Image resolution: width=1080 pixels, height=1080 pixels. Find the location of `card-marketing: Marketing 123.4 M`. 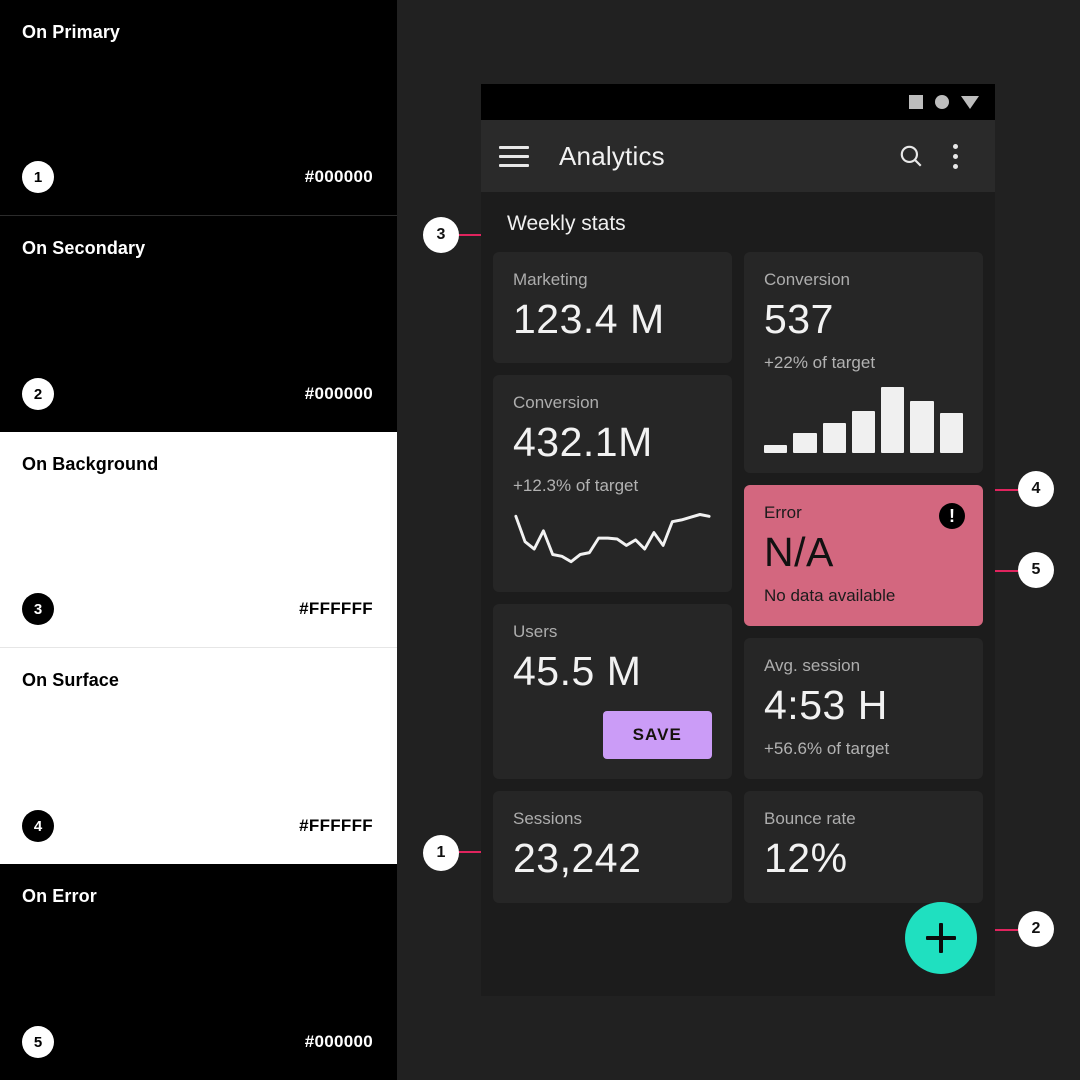

card-marketing: Marketing 123.4 M is located at coordinates (612, 308).